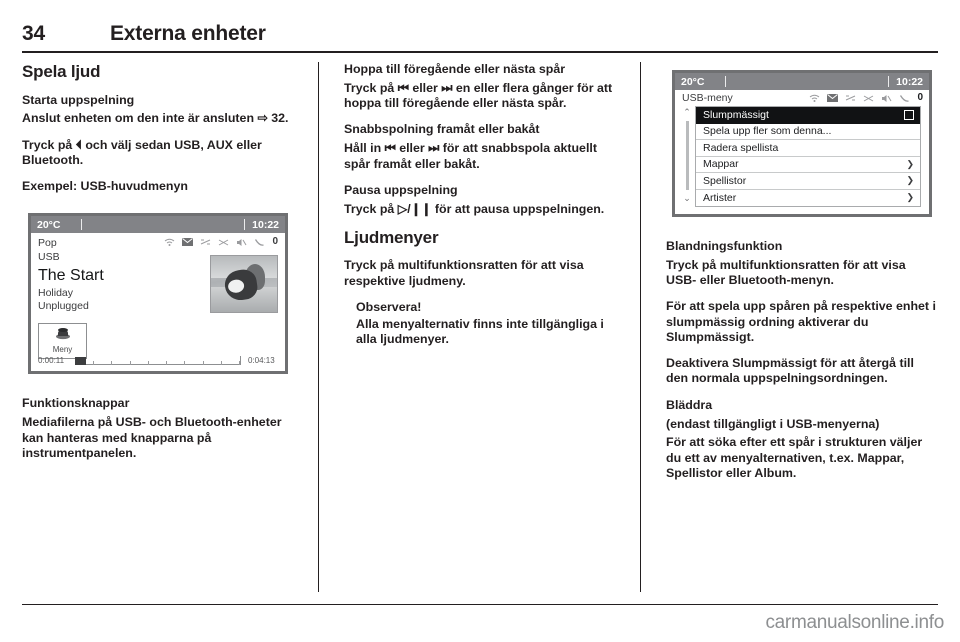 The image size is (960, 642). Describe the element at coordinates (736, 115) in the screenshot. I see `menu-item-label: Slumpmässigt` at that location.